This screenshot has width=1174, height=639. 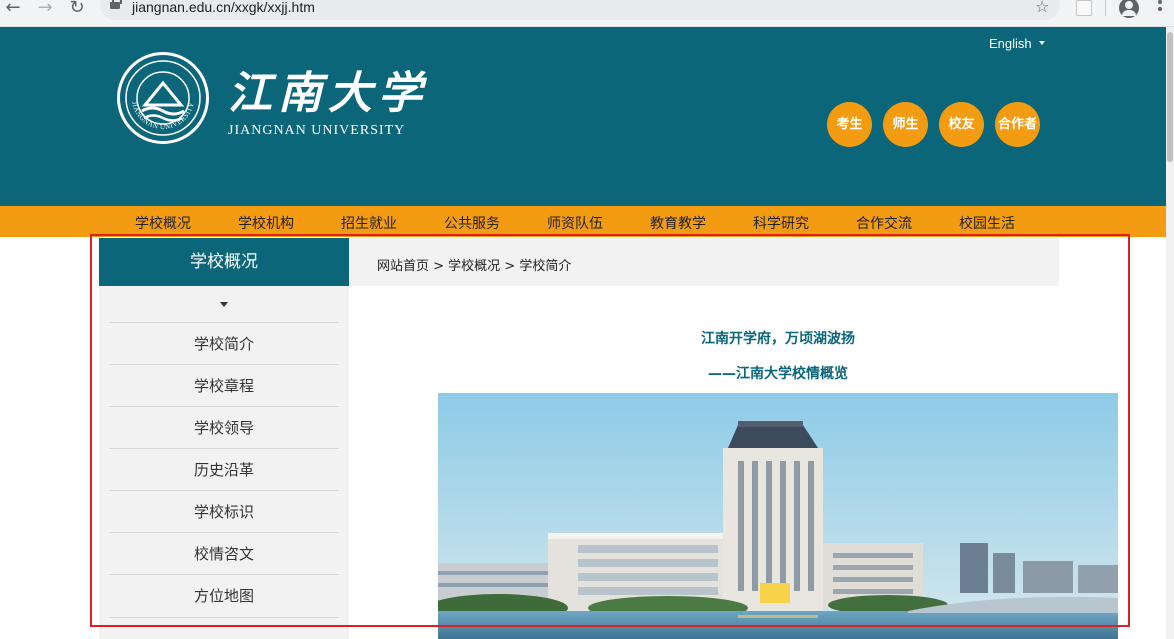 I want to click on sidebar-item-leadership: 学校领导, so click(x=224, y=427).